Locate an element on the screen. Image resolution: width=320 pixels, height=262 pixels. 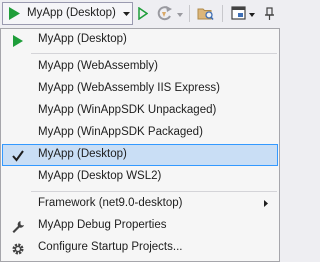
menu-item-debug-properties: MyApp Debug Properties is located at coordinates (140, 226).